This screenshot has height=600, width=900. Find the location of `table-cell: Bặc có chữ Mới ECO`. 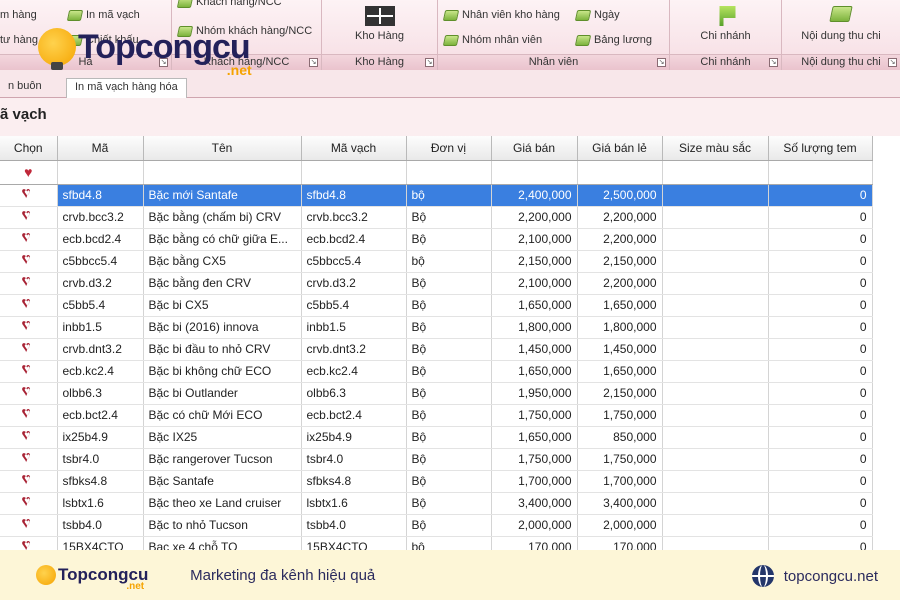

table-cell: Bặc có chữ Mới ECO is located at coordinates (222, 415).